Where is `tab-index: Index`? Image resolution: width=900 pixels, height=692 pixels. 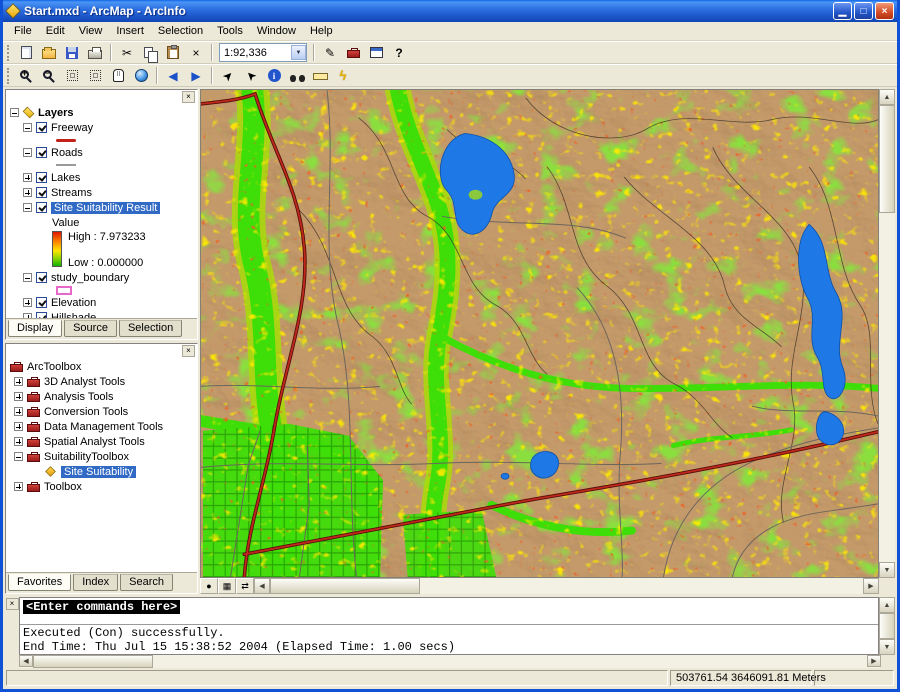
tab-index: Index is located at coordinates (96, 582).